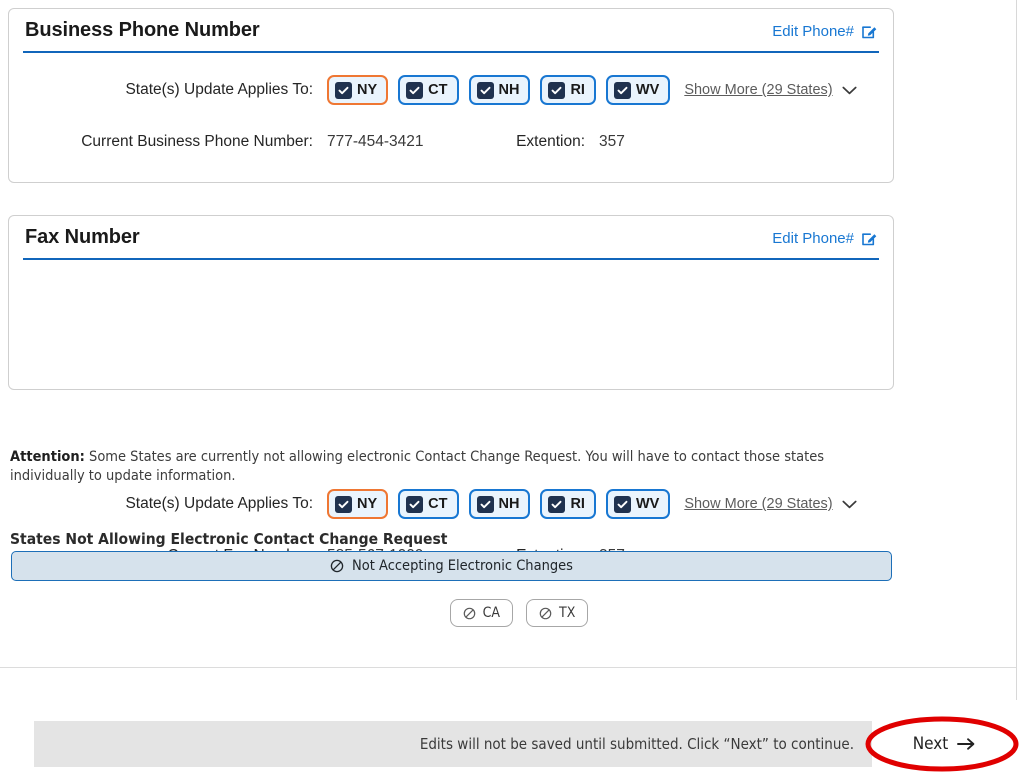 This screenshot has height=773, width=1024. What do you see at coordinates (462, 566) in the screenshot?
I see `not-accepting-banner-label: Not Accepting Electronic Changes` at bounding box center [462, 566].